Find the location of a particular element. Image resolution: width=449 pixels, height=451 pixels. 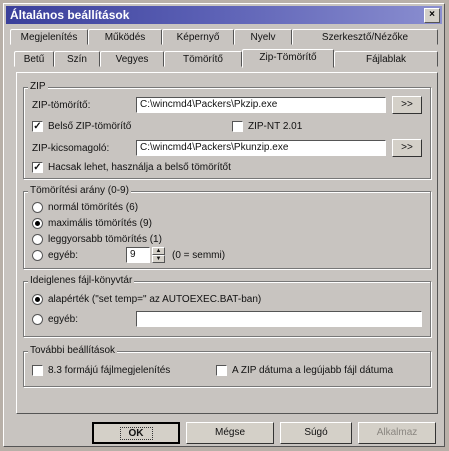

tab-mukodes: Működés is located at coordinates (125, 37).